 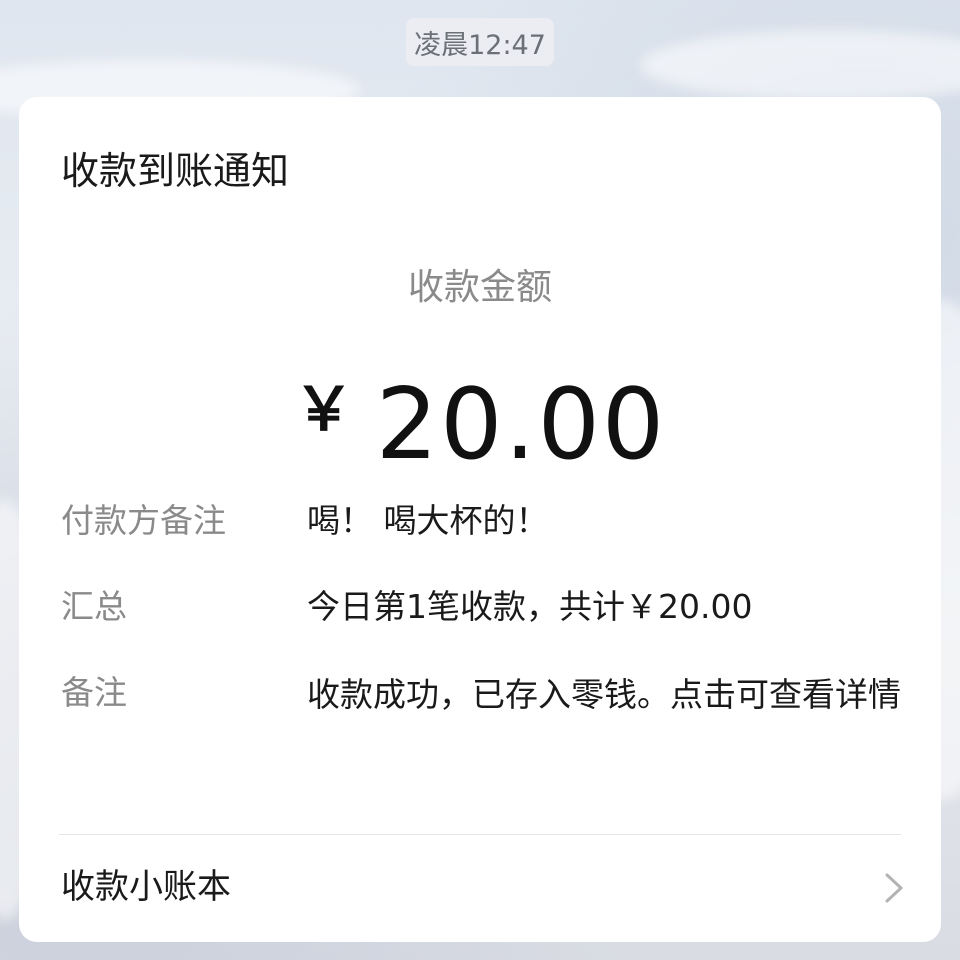 I want to click on amount-label: 收款金额, so click(x=479, y=287).